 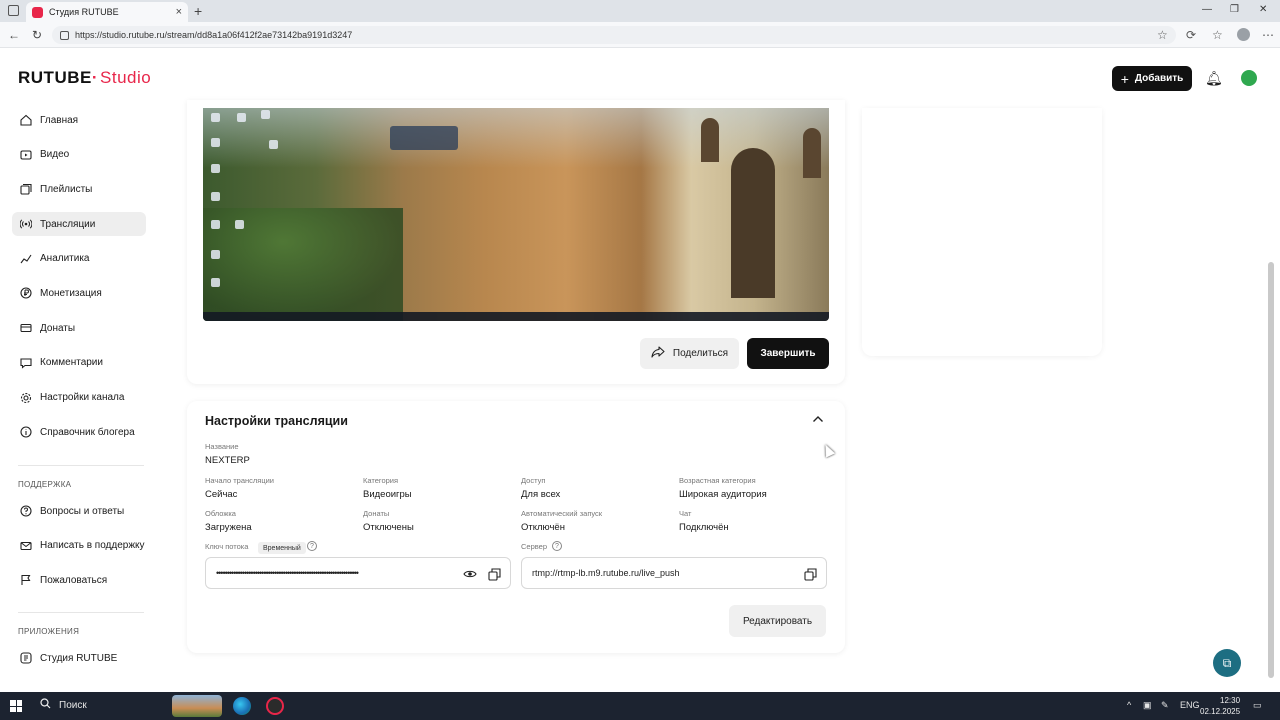 I want to click on sidebar-item-label: Плейлисты, so click(x=66, y=189).